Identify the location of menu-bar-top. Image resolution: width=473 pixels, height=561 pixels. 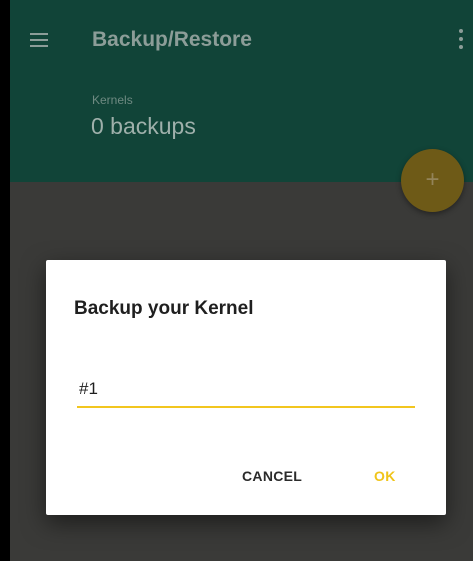
(39, 34).